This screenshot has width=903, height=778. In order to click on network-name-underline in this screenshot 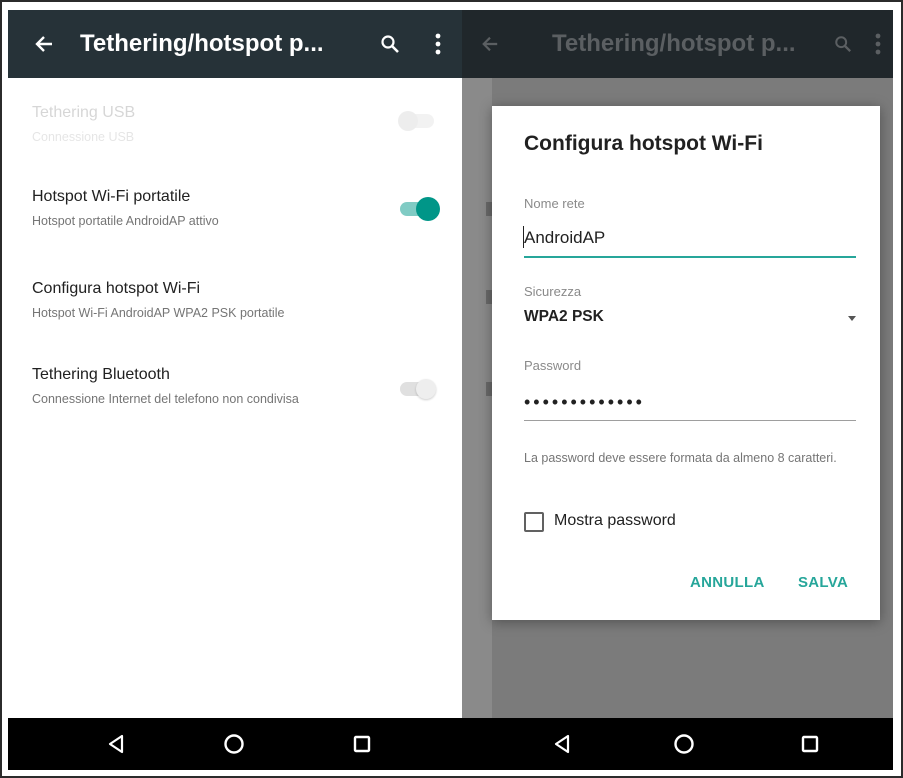, I will do `click(690, 257)`.